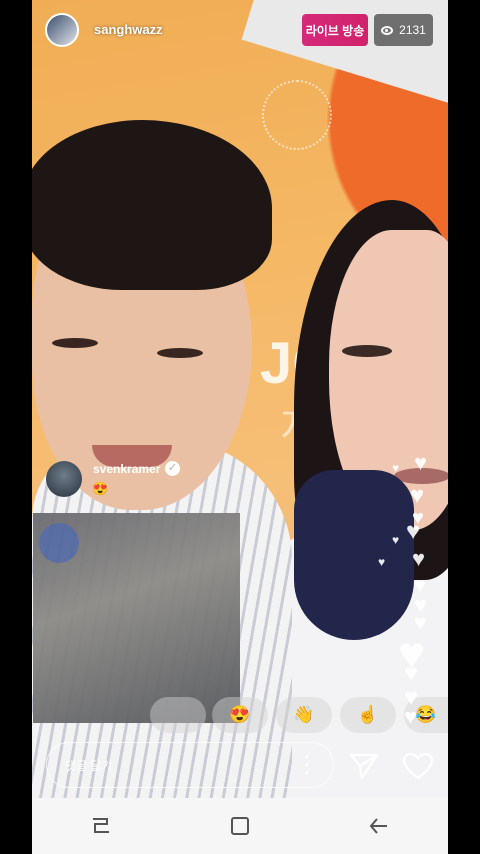  I want to click on home-icon, so click(239, 826).